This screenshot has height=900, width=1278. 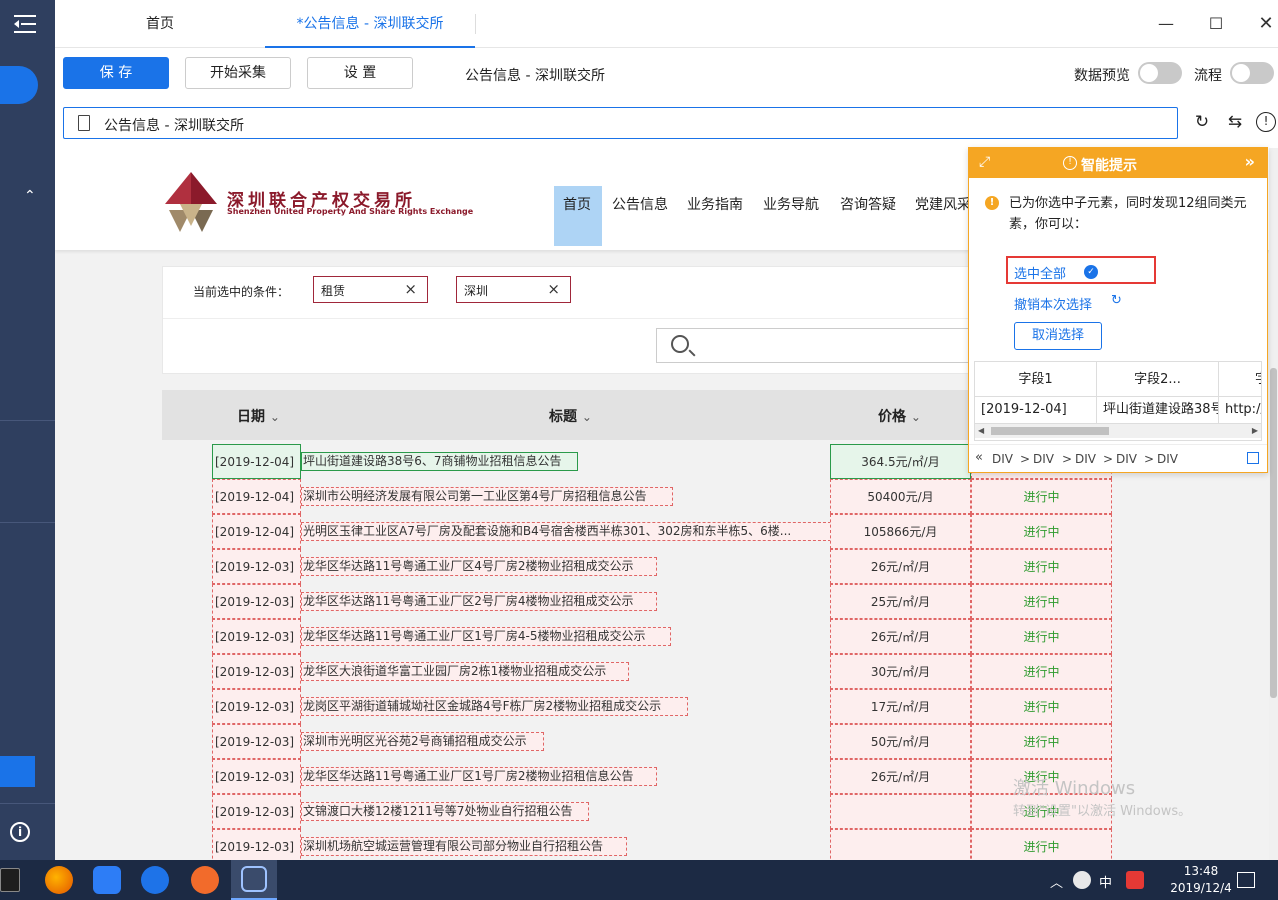 I want to click on notes-app-icon, so click(x=107, y=880).